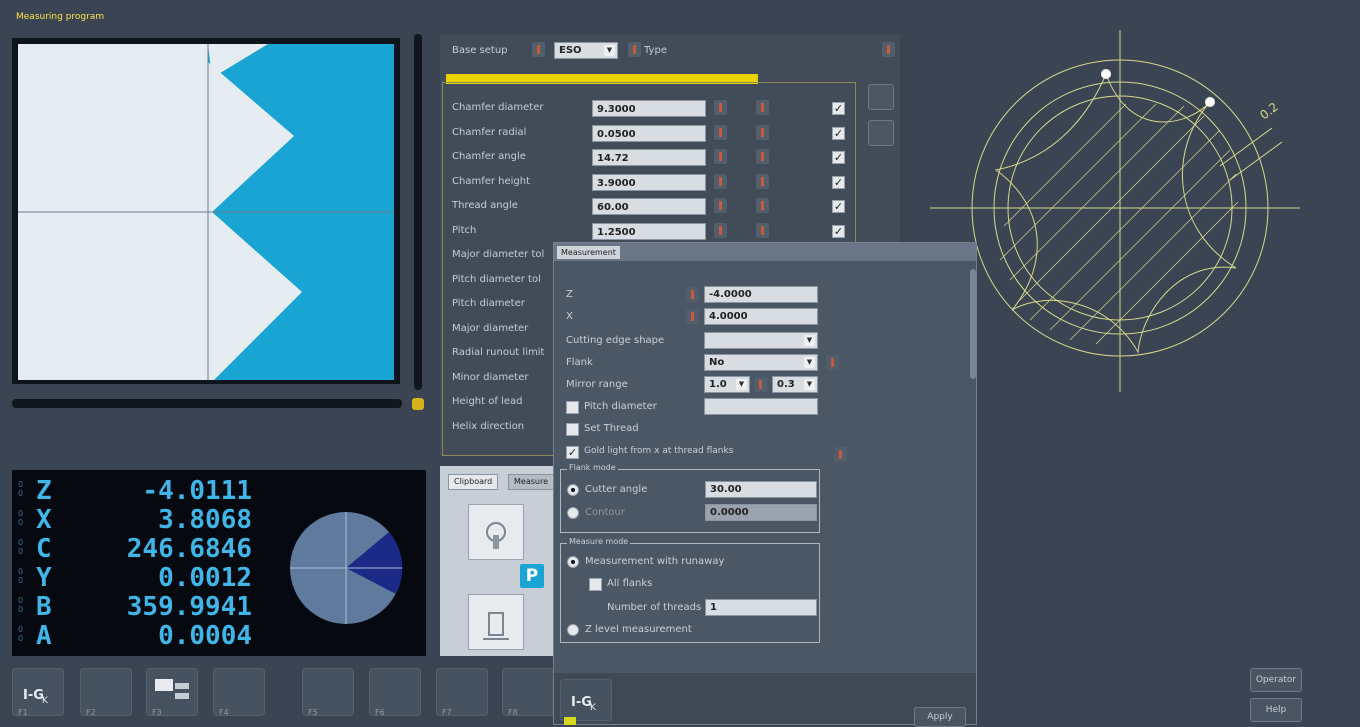 Image resolution: width=1360 pixels, height=727 pixels. Describe the element at coordinates (649, 231) in the screenshot. I see `param-input: 1.2500` at that location.